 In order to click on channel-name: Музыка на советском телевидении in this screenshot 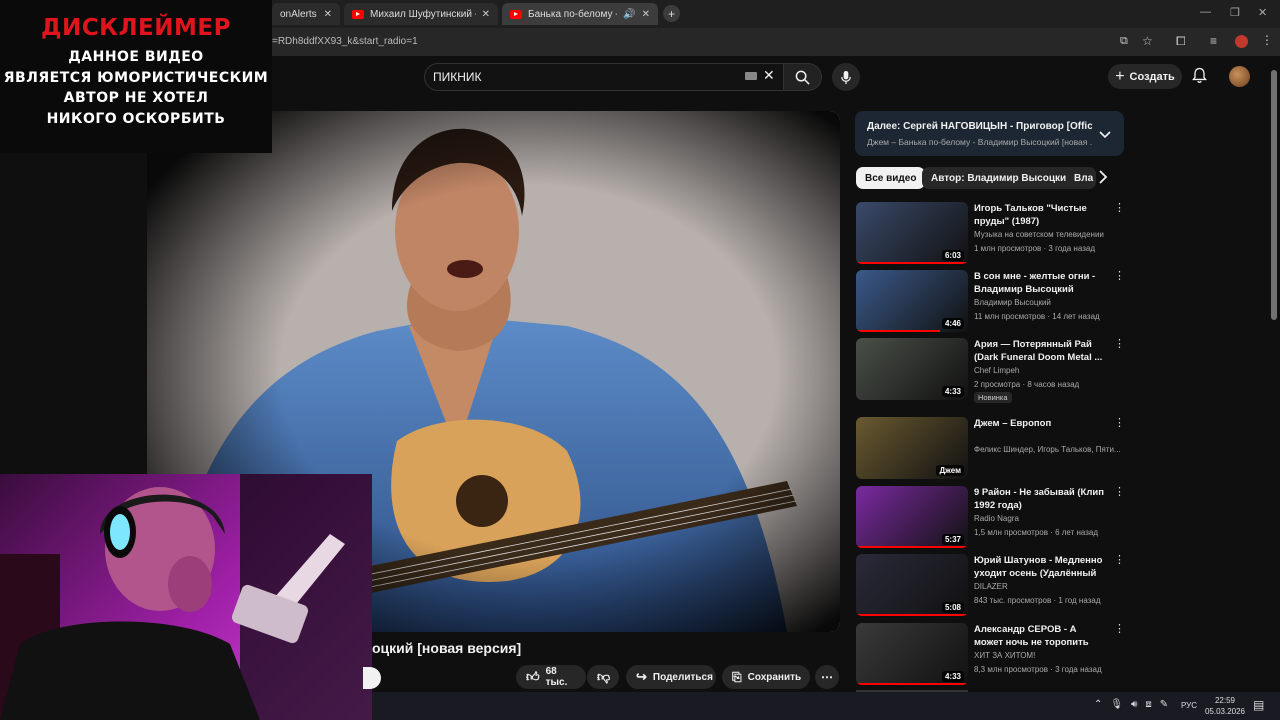, I will do `click(1049, 234)`.